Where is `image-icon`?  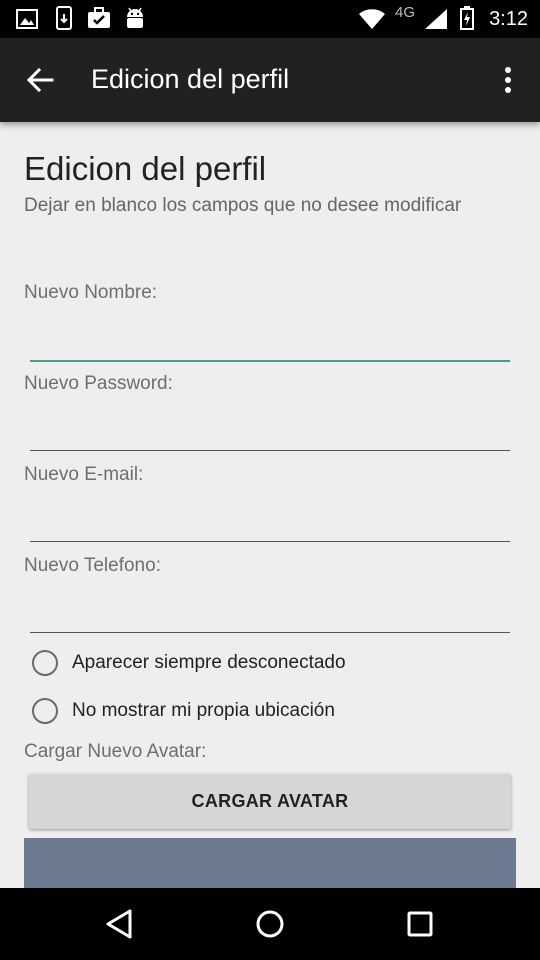 image-icon is located at coordinates (27, 19).